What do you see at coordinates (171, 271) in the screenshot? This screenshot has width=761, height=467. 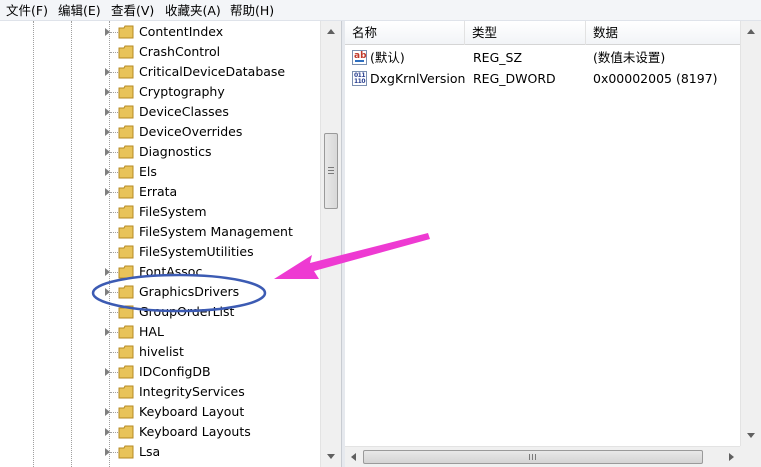 I see `tree-item-label: FontAssoc` at bounding box center [171, 271].